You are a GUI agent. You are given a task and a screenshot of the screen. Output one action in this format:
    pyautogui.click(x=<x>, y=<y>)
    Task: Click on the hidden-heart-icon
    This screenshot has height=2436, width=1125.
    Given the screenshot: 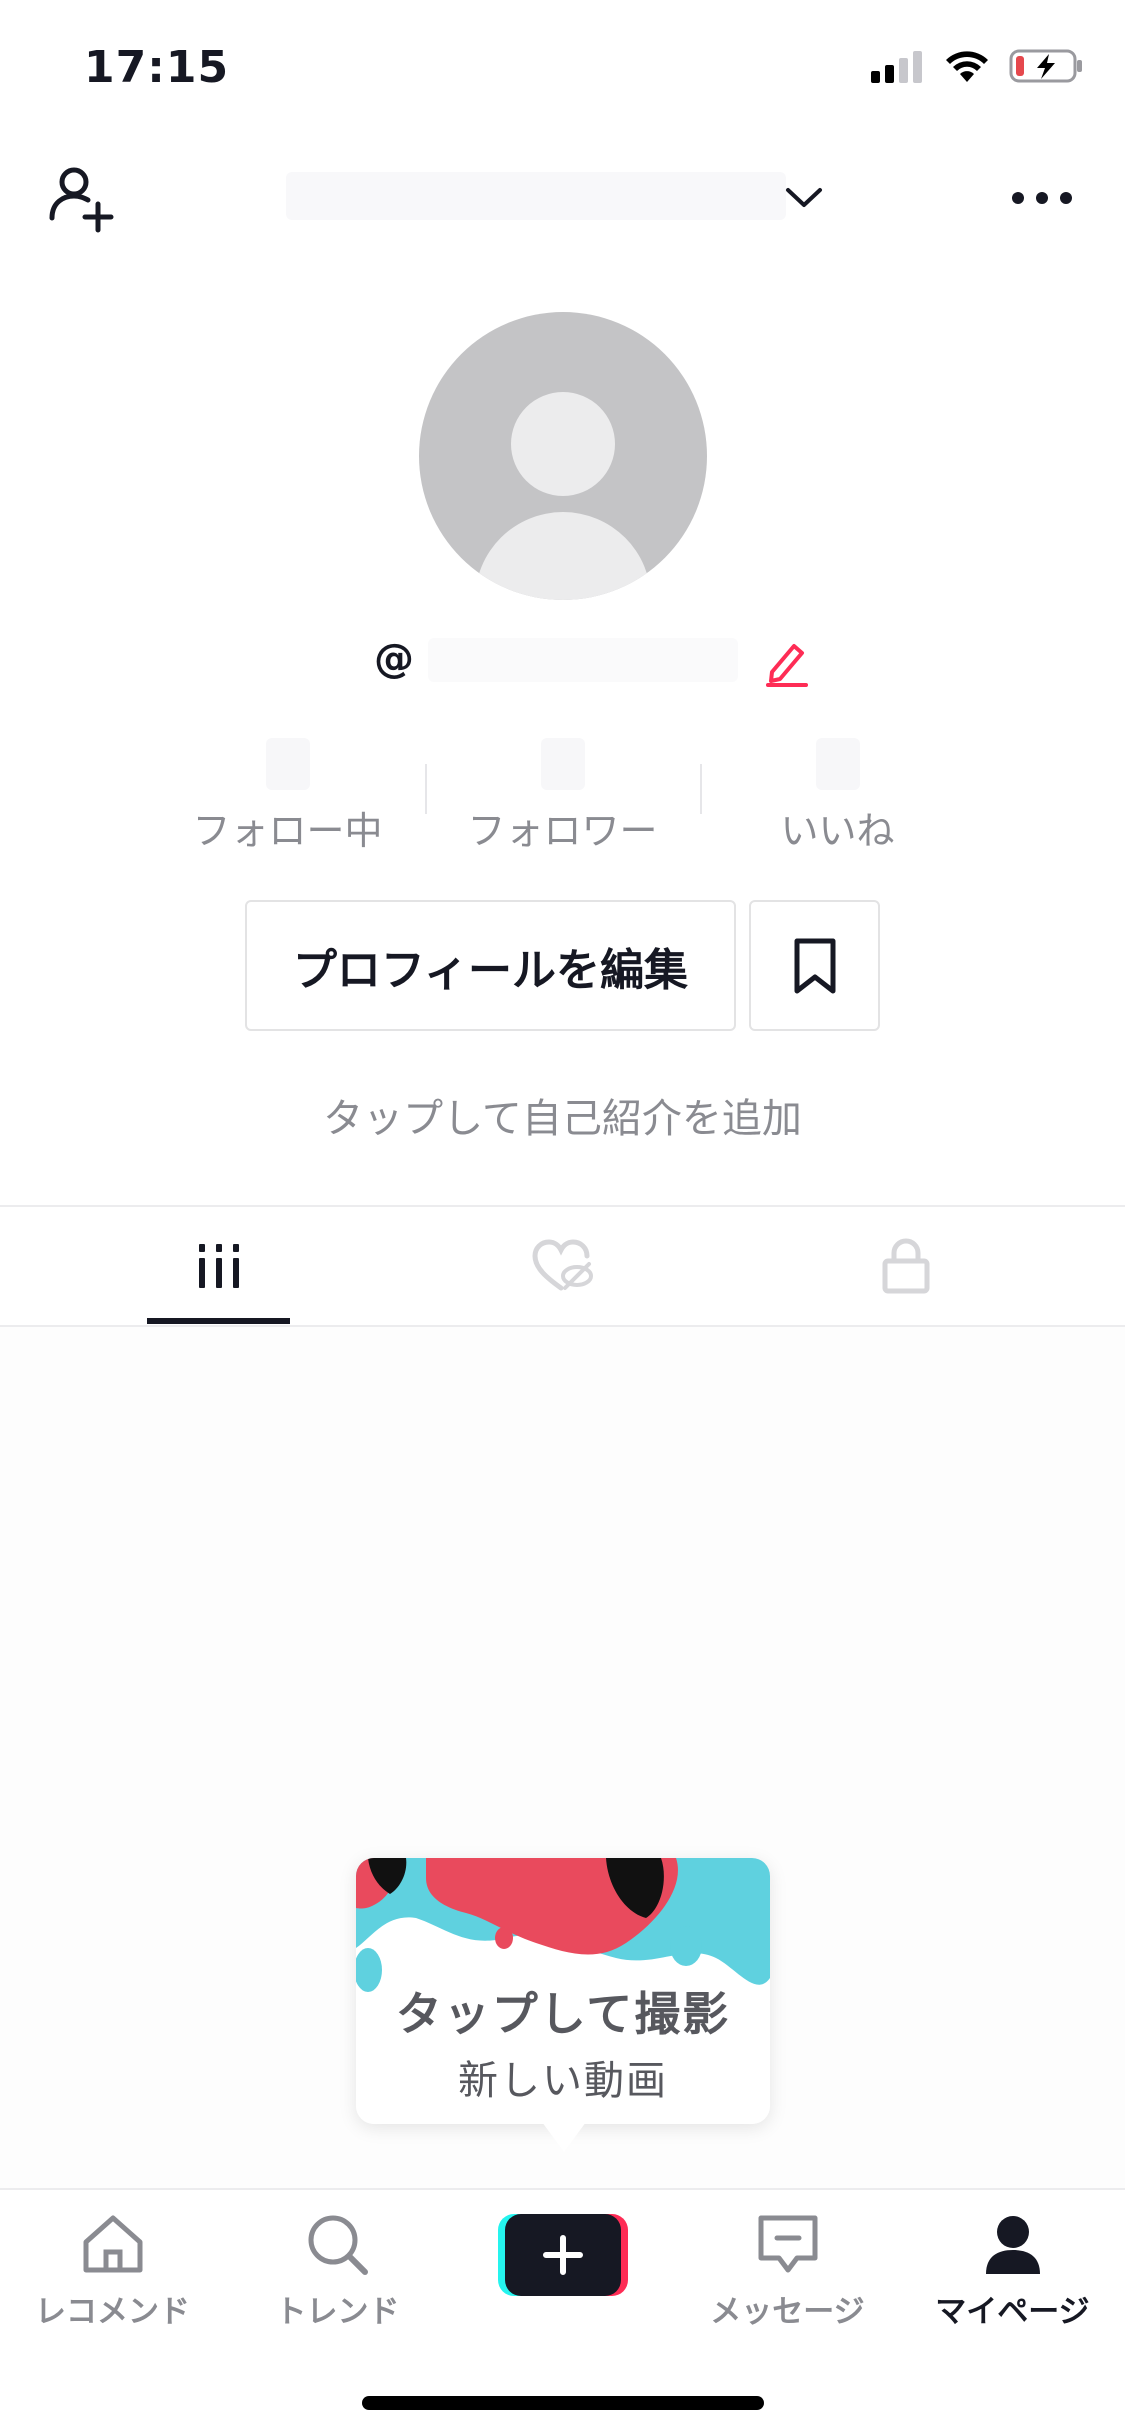 What is the action you would take?
    pyautogui.click(x=562, y=1265)
    